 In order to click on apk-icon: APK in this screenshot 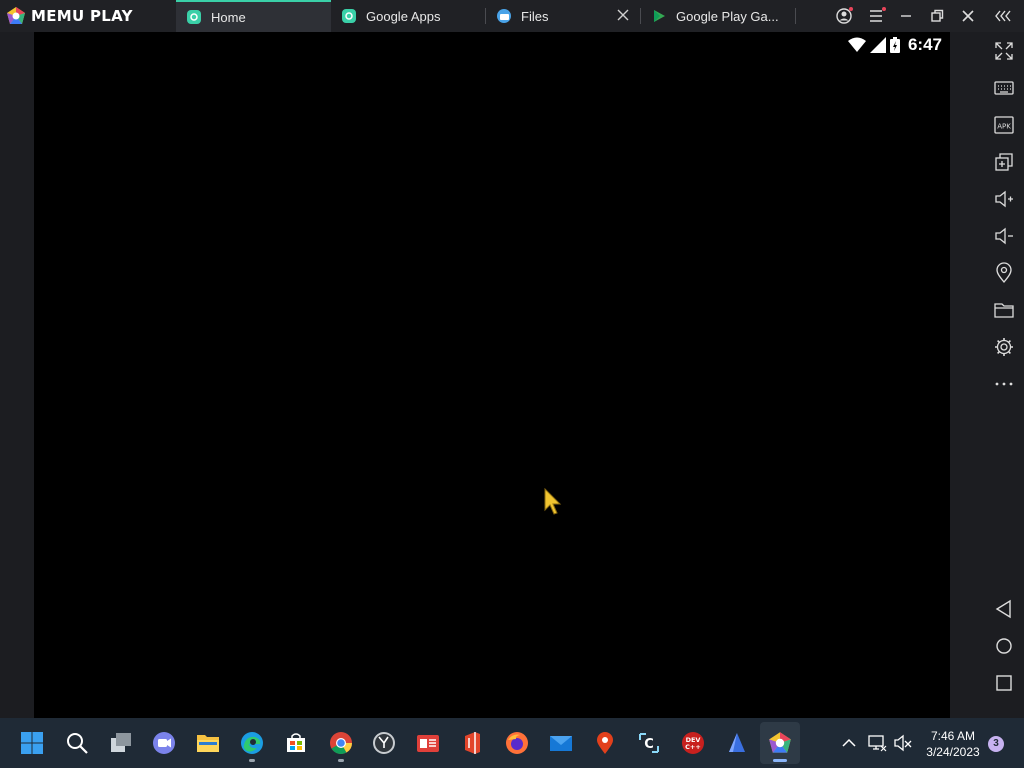, I will do `click(1004, 125)`.